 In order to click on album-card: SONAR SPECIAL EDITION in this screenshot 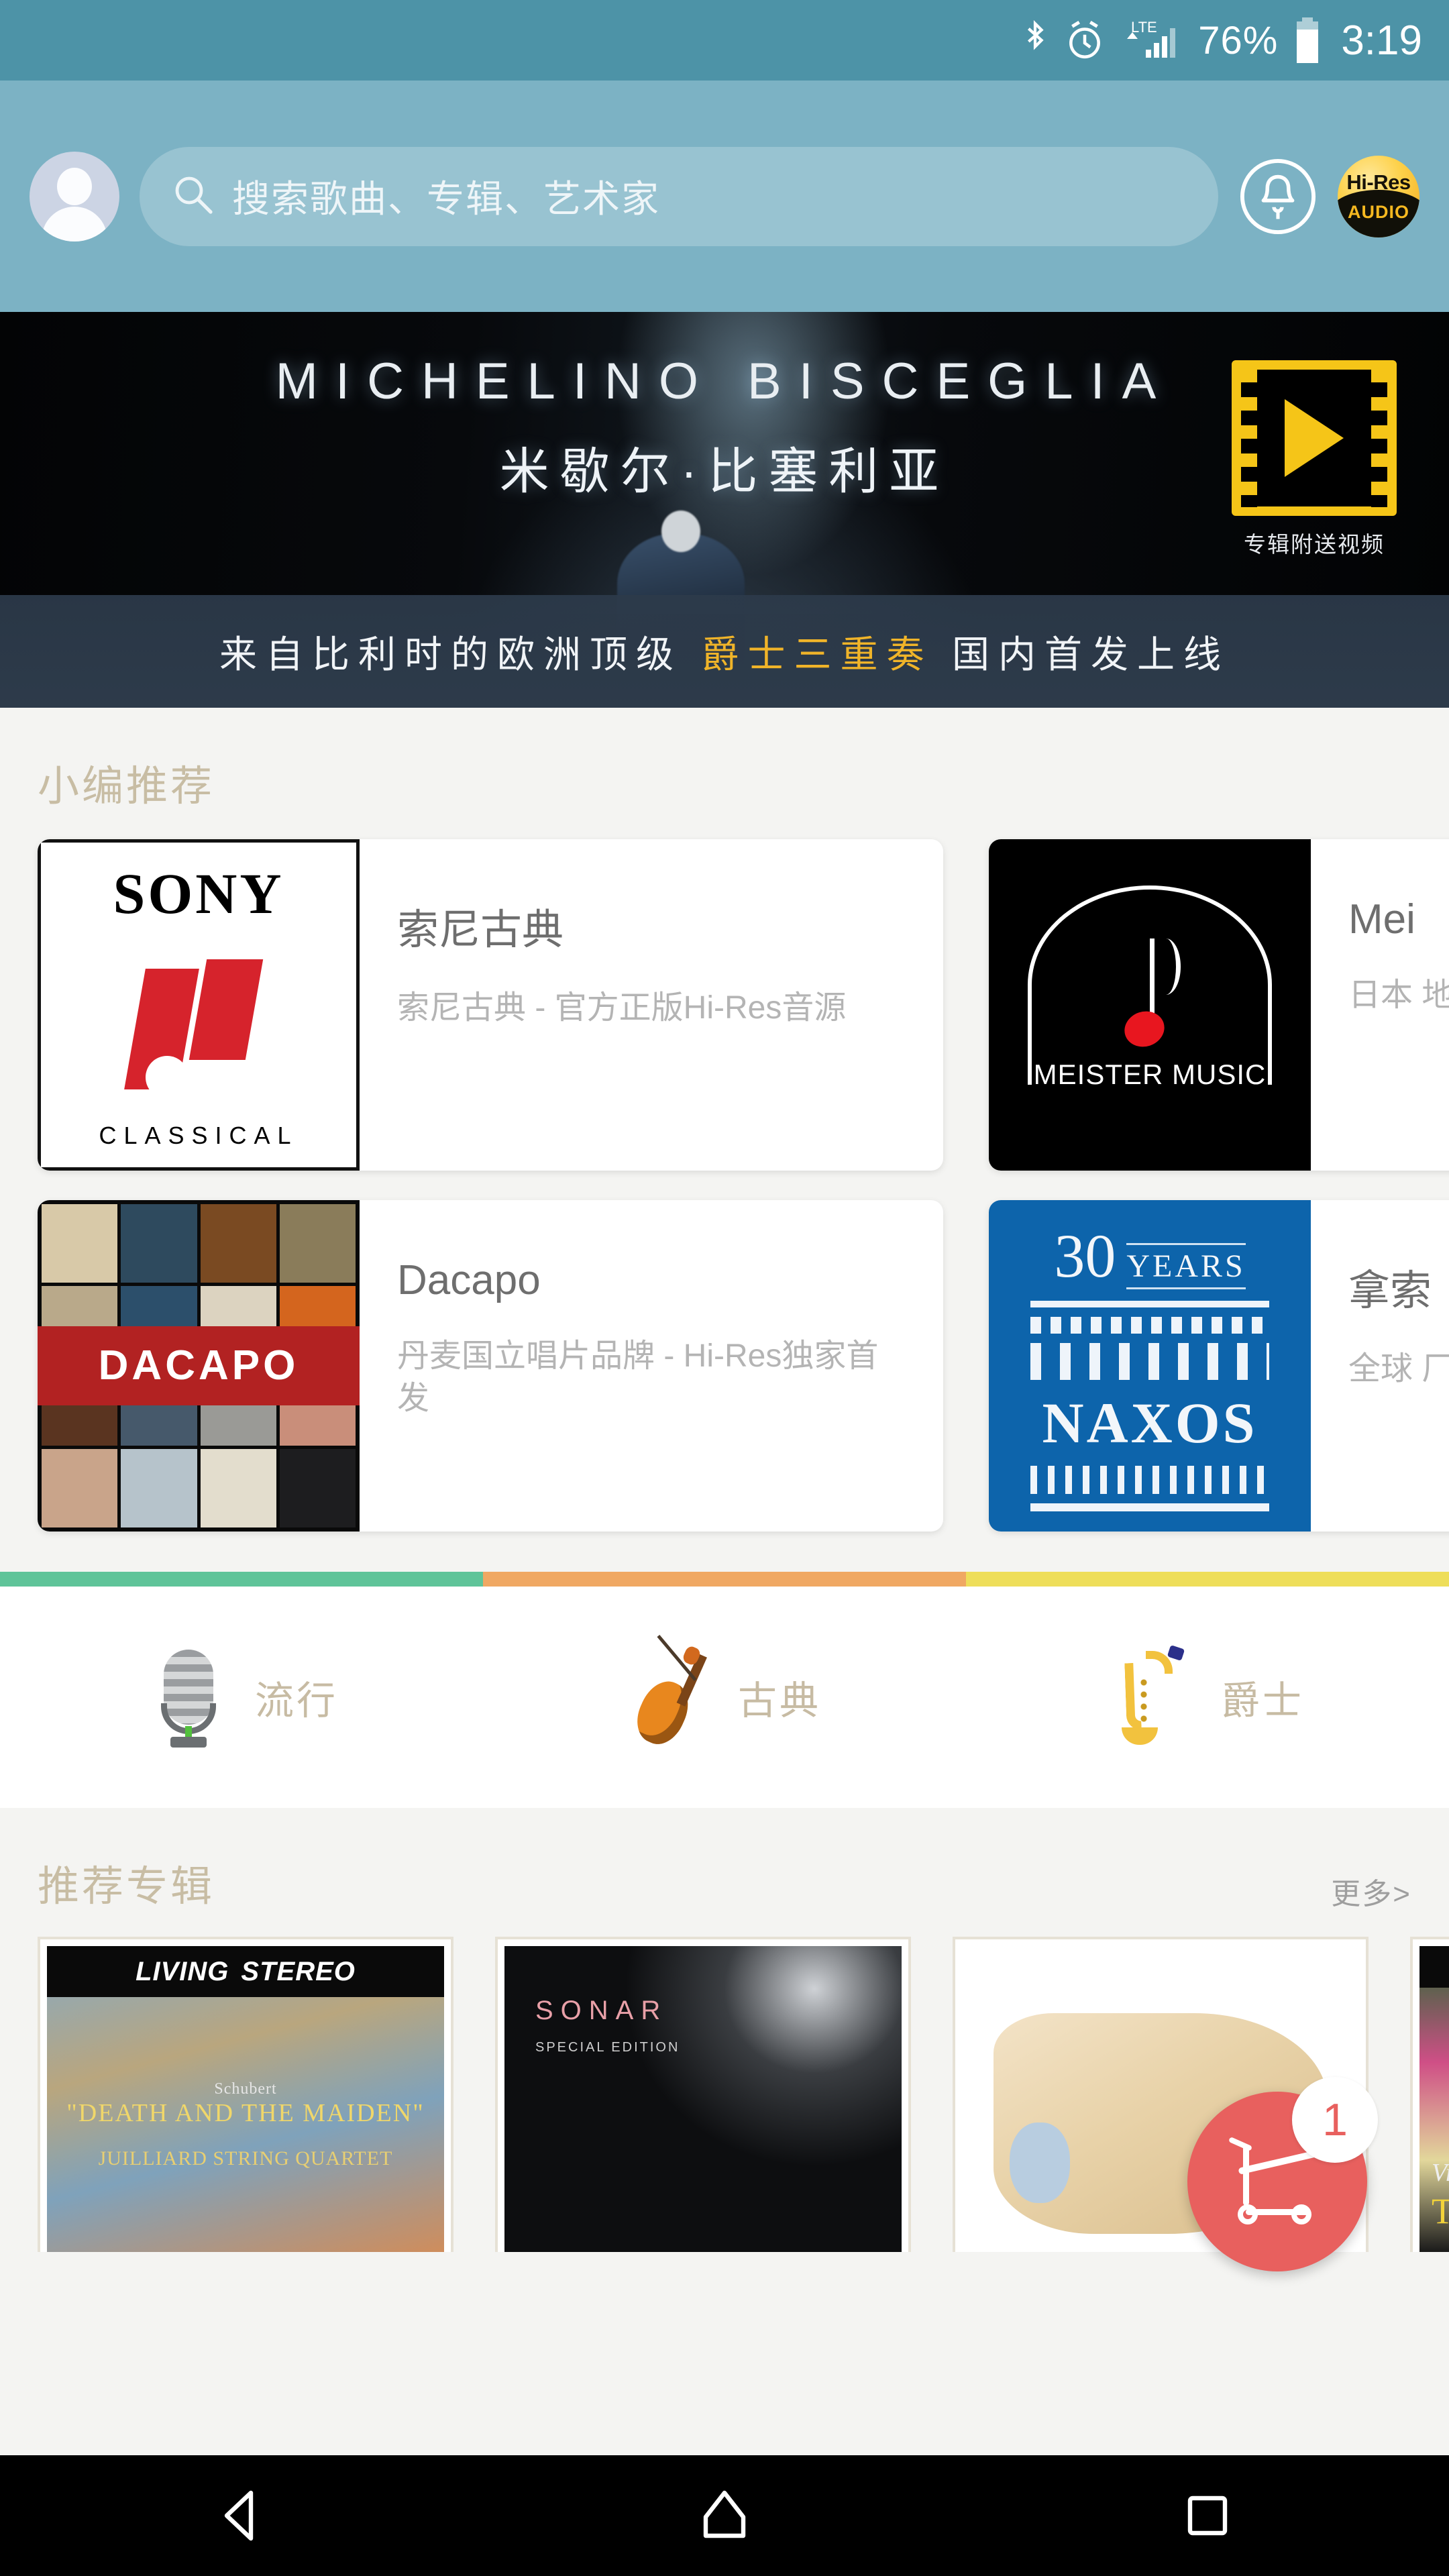, I will do `click(703, 2094)`.